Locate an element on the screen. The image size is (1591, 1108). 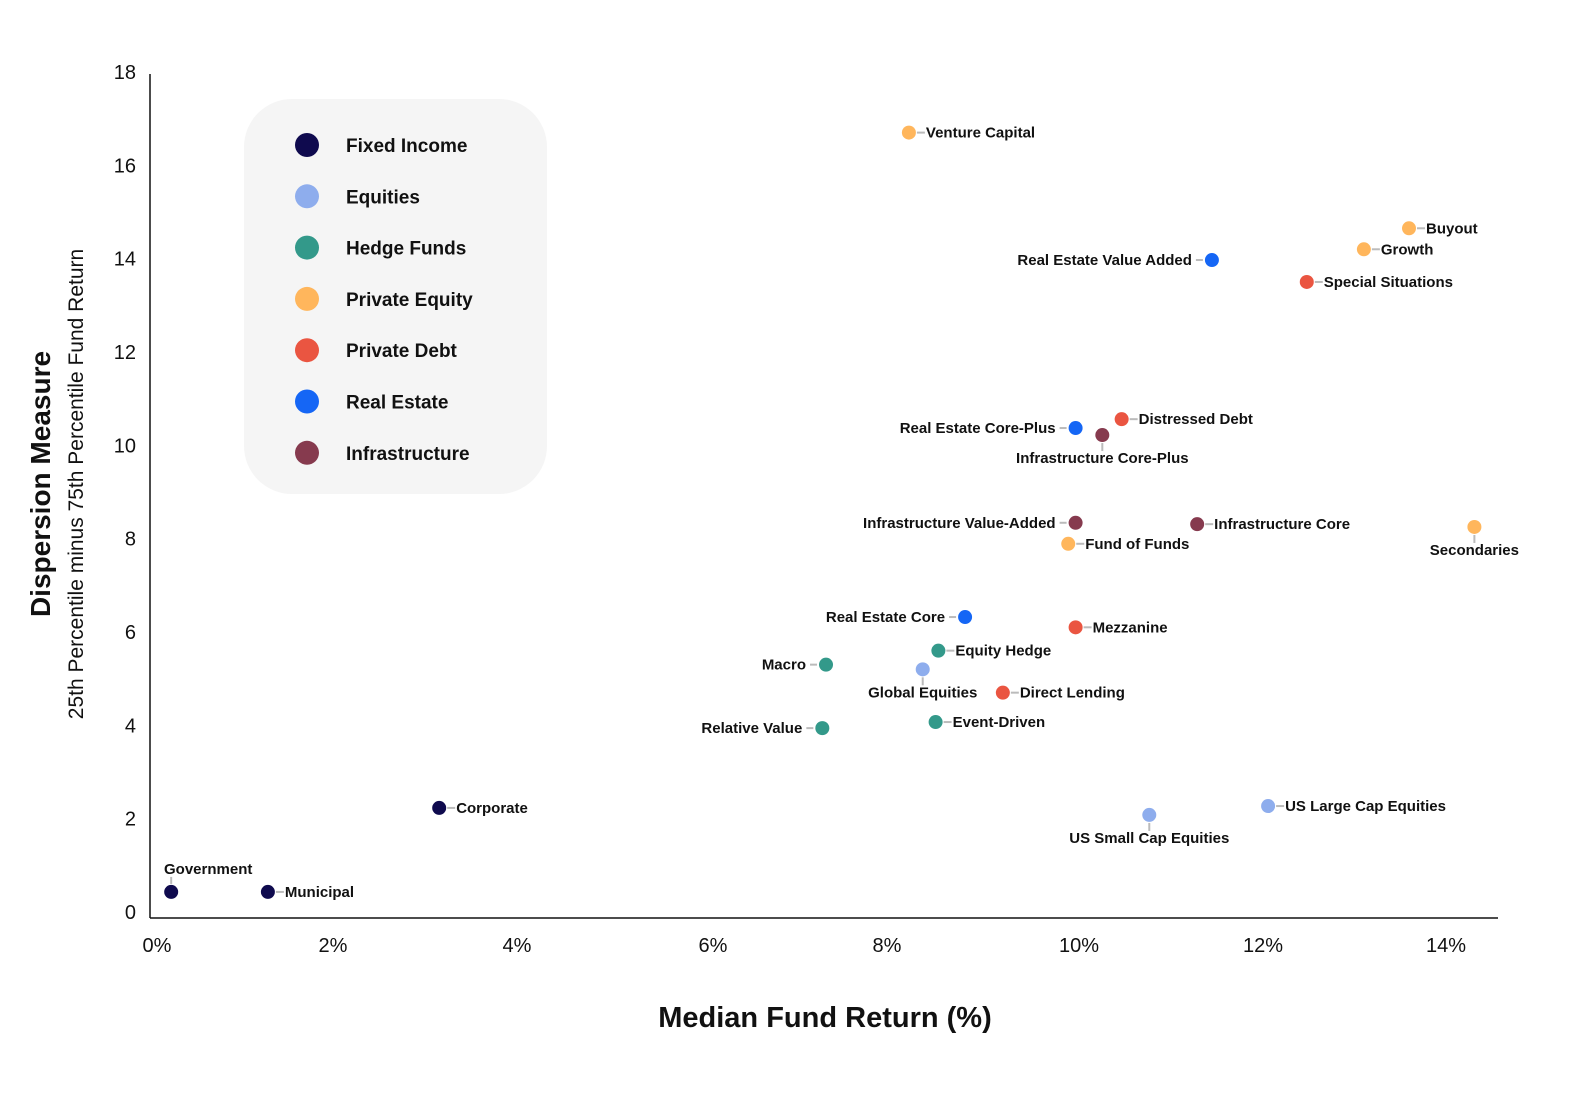
legend-item: Equities is located at coordinates (357, 196).